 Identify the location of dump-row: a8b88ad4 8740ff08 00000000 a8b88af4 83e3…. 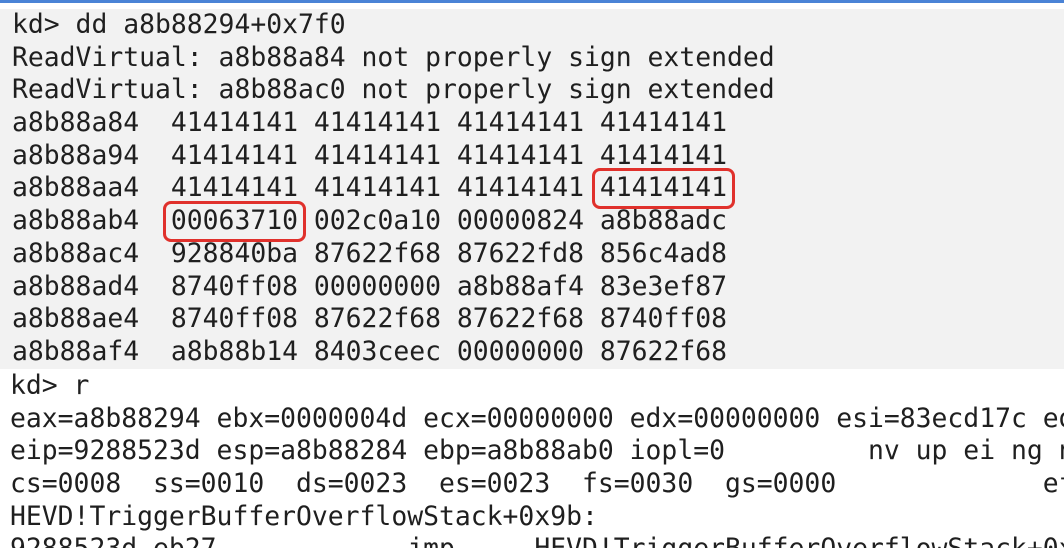
(532, 287).